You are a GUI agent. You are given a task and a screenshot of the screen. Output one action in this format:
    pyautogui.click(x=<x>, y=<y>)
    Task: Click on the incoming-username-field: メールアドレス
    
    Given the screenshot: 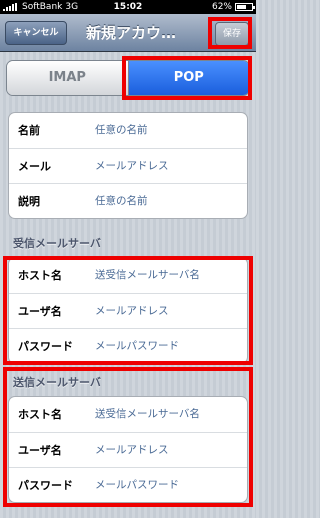 What is the action you would take?
    pyautogui.click(x=132, y=311)
    